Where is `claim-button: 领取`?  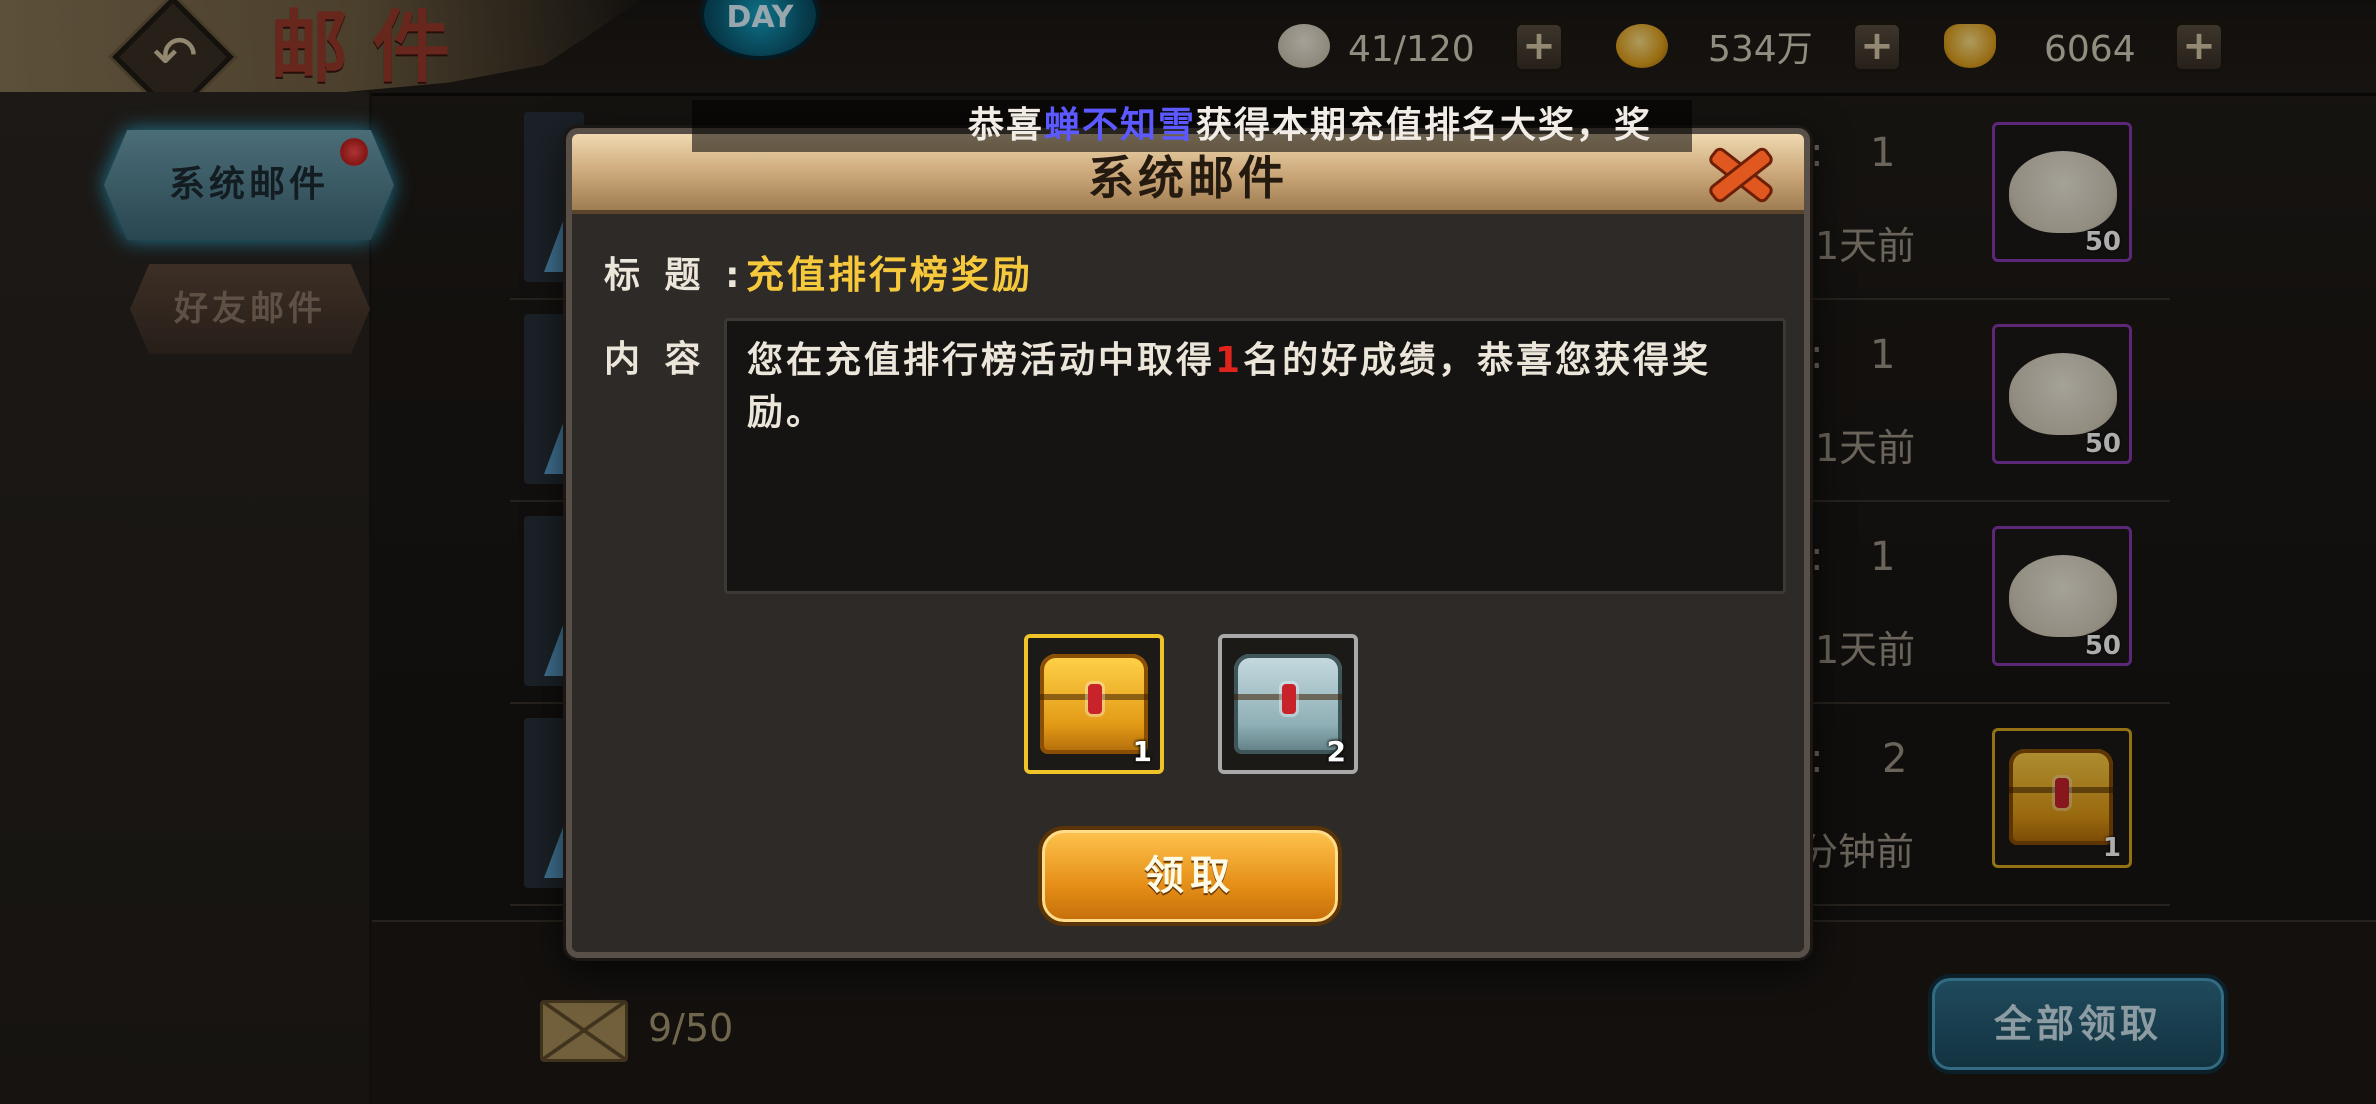
claim-button: 领取 is located at coordinates (1190, 876).